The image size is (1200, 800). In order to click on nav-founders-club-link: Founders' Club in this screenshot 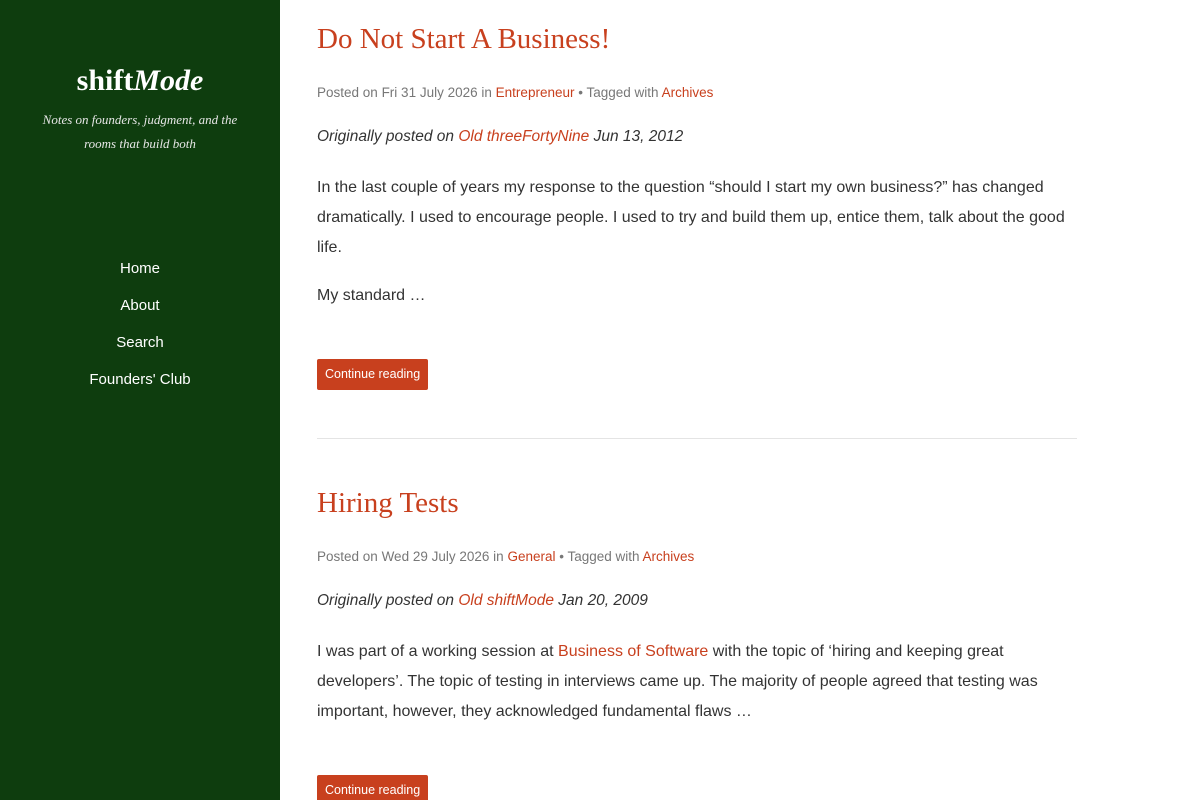, I will do `click(139, 379)`.